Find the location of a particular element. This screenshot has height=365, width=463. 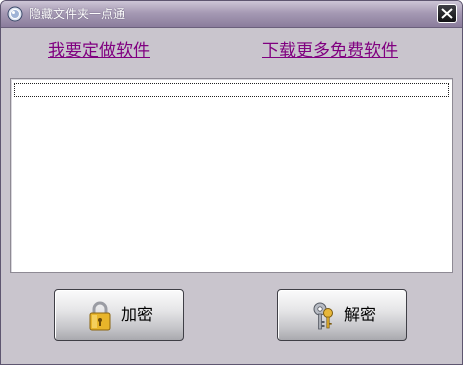

app-globe-icon is located at coordinates (15, 14).